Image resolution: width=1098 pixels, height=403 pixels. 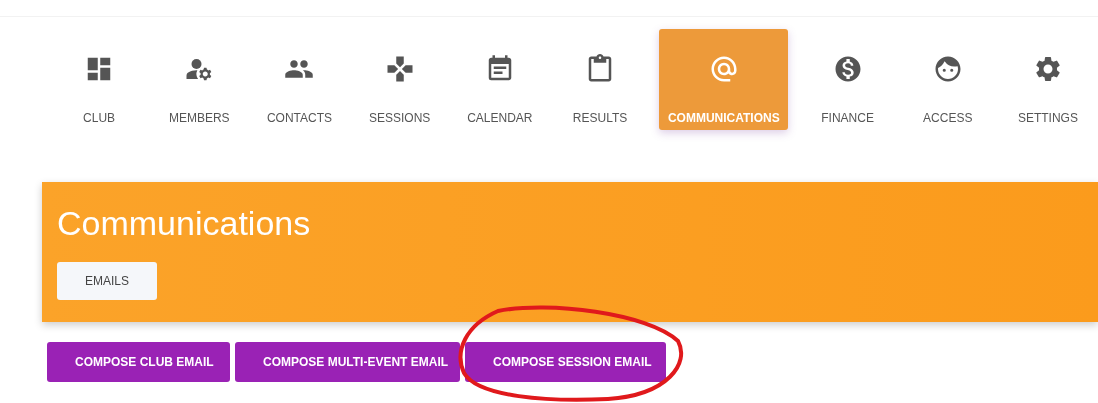 What do you see at coordinates (199, 81) in the screenshot?
I see `nav-tab: MEMBERS` at bounding box center [199, 81].